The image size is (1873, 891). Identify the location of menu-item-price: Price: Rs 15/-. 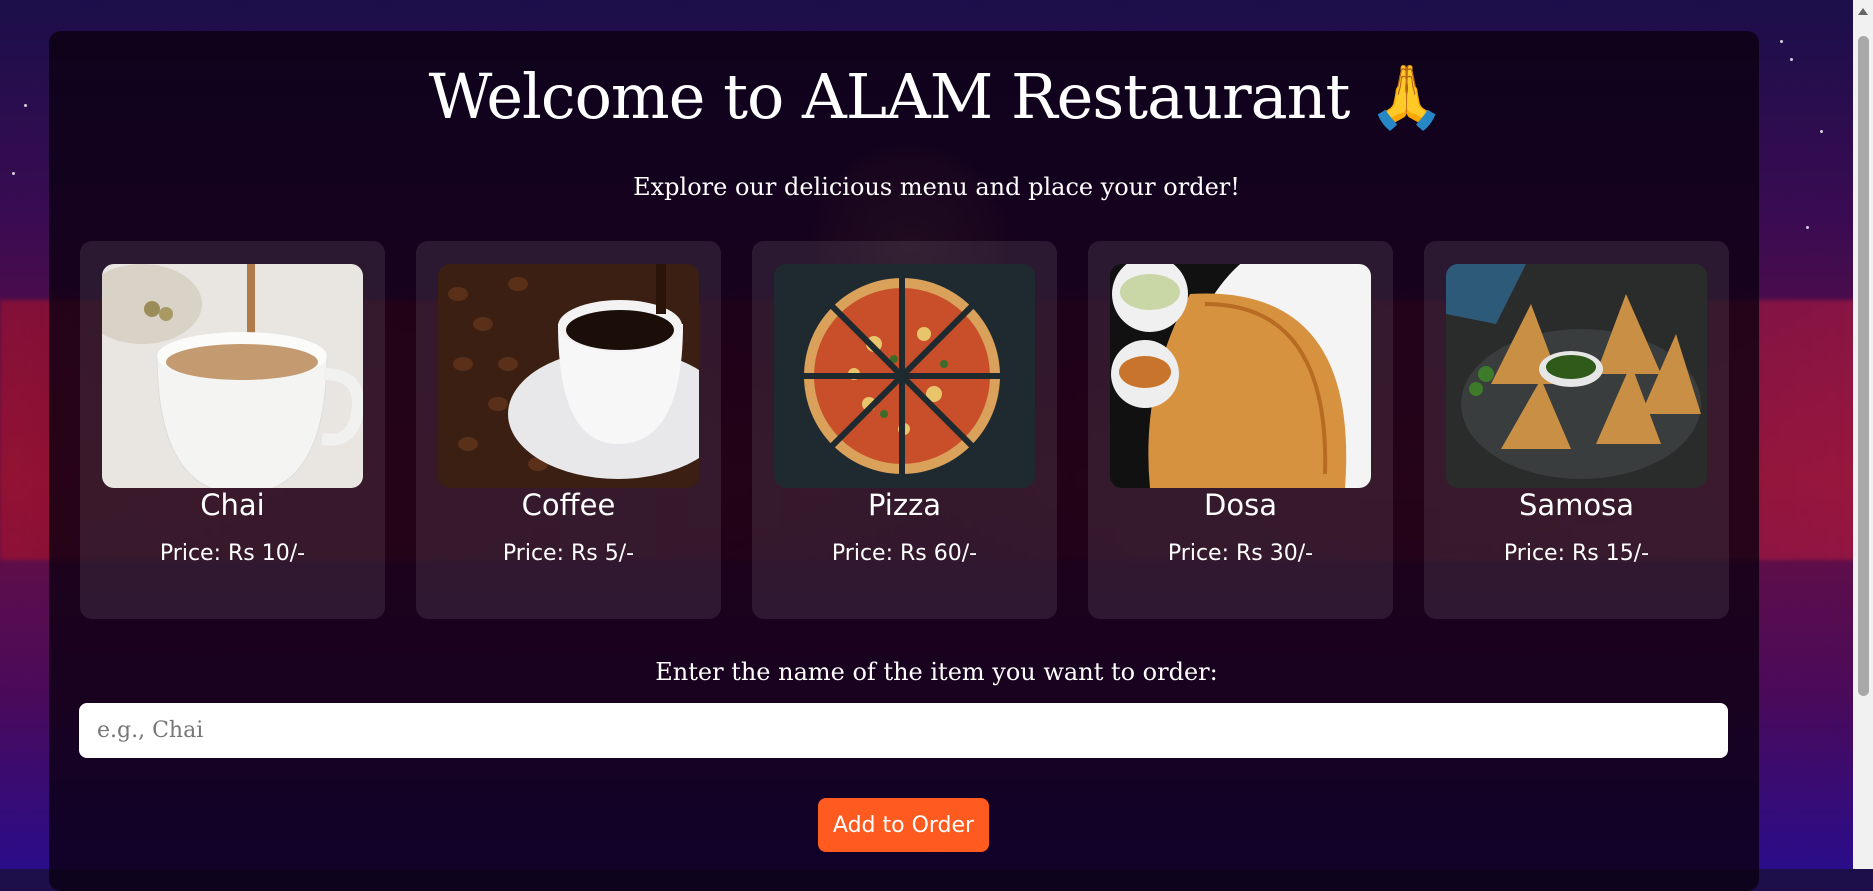
(1576, 553).